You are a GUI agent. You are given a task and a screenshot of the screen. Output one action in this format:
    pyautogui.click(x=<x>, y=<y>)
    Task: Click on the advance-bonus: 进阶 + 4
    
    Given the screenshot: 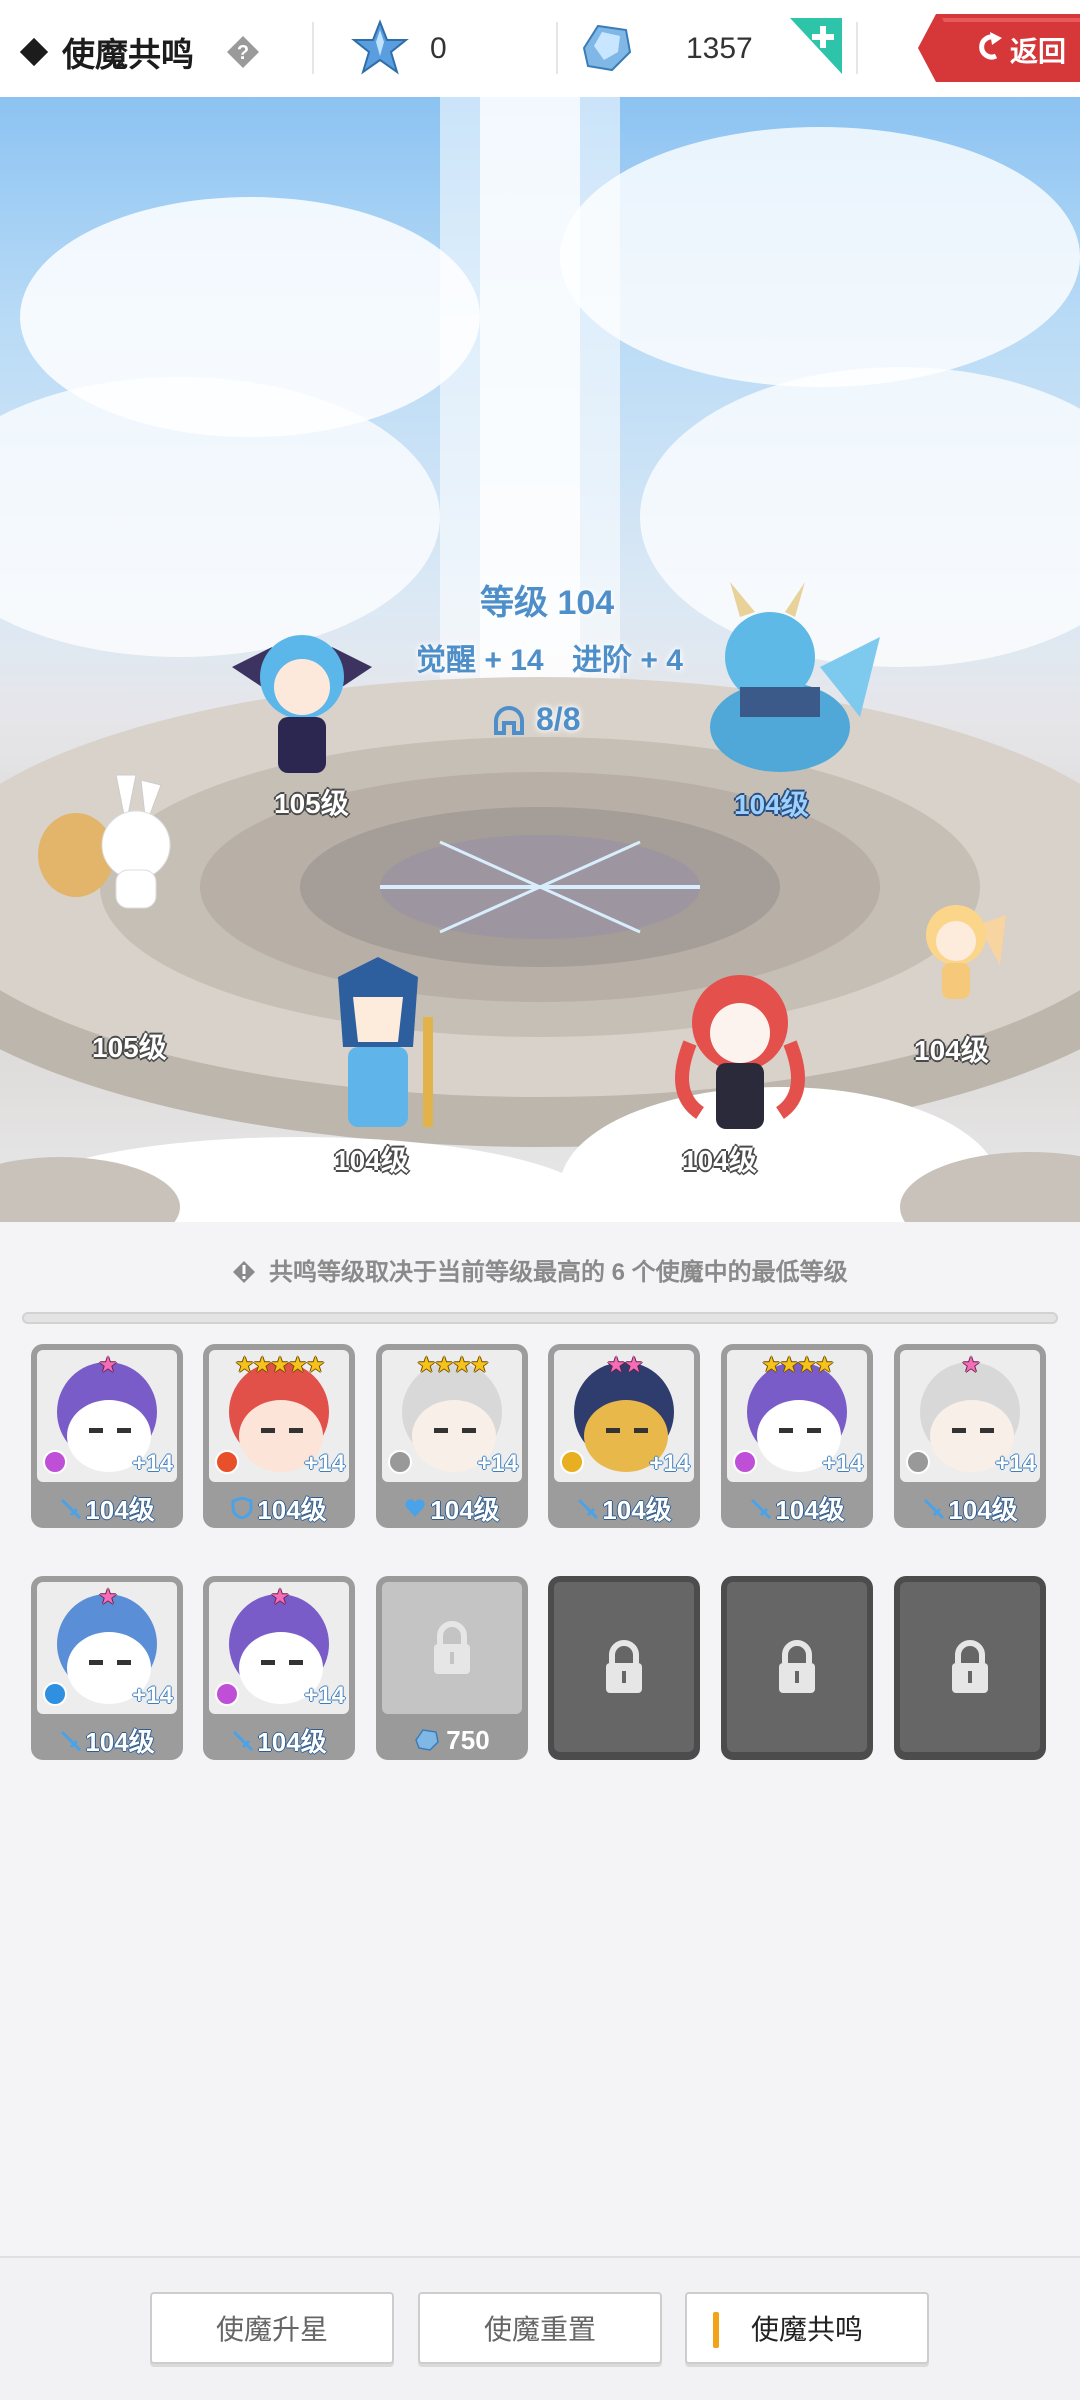 What is the action you would take?
    pyautogui.click(x=627, y=660)
    